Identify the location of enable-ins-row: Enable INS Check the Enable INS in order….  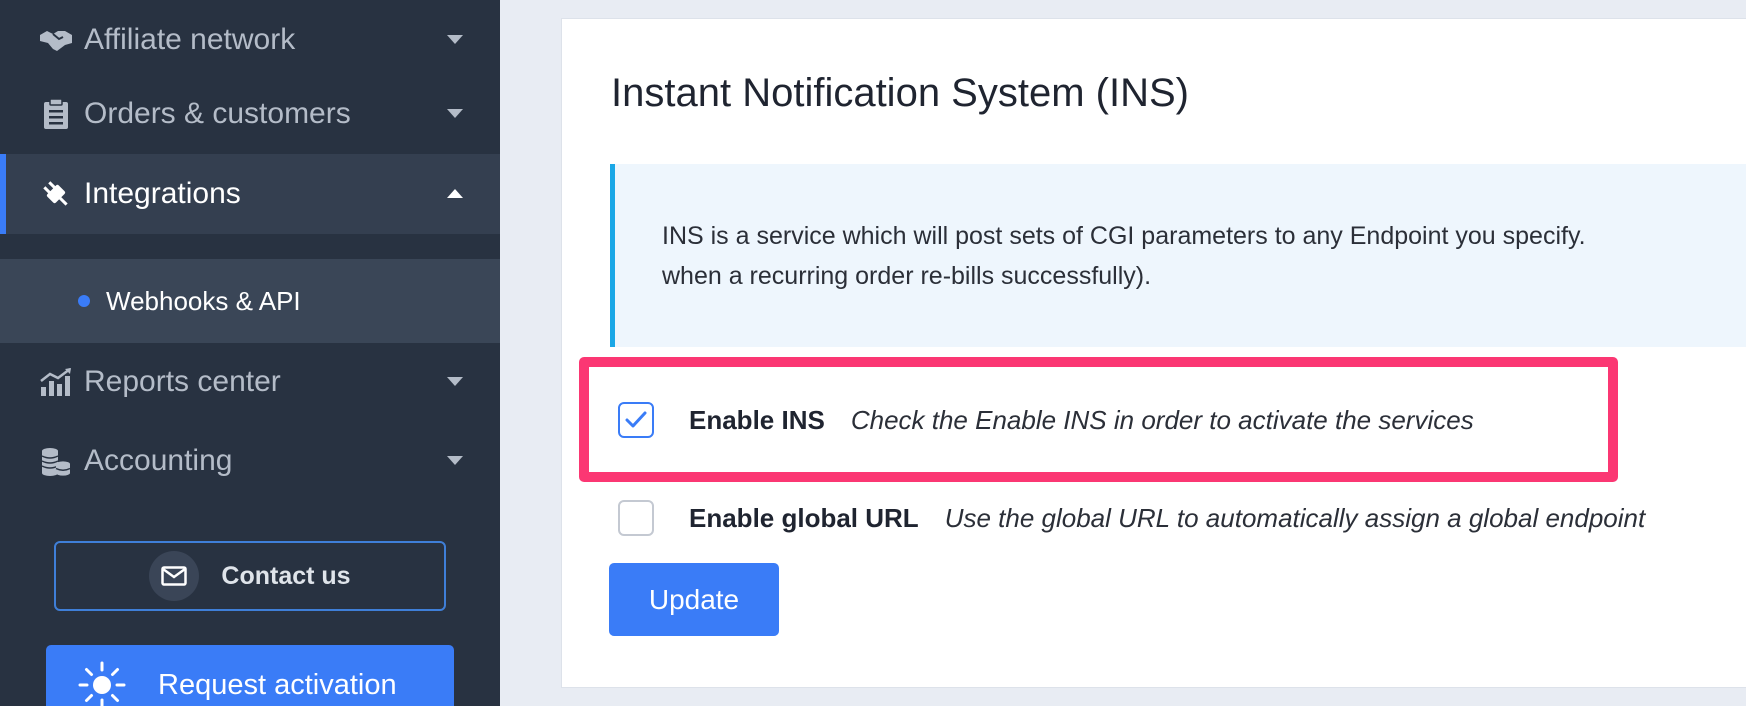
(1046, 420).